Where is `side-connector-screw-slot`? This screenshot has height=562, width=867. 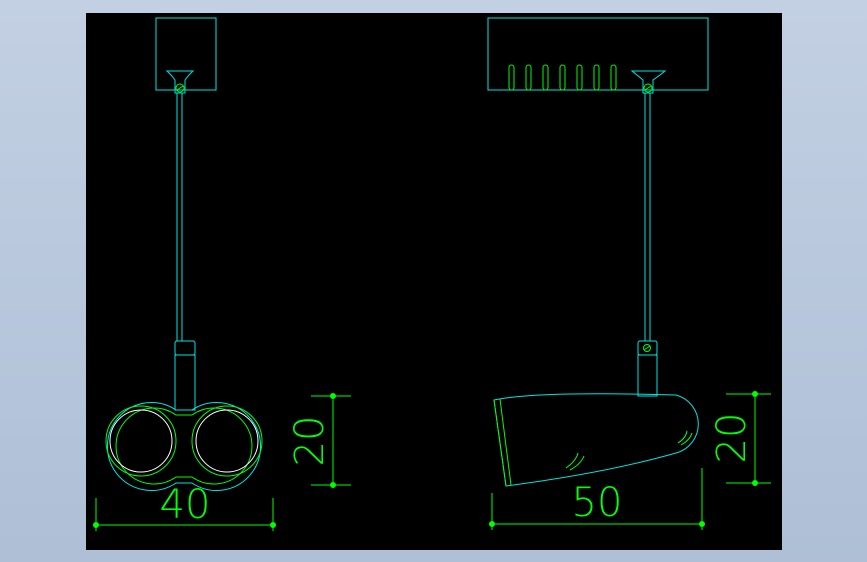
side-connector-screw-slot is located at coordinates (647, 348).